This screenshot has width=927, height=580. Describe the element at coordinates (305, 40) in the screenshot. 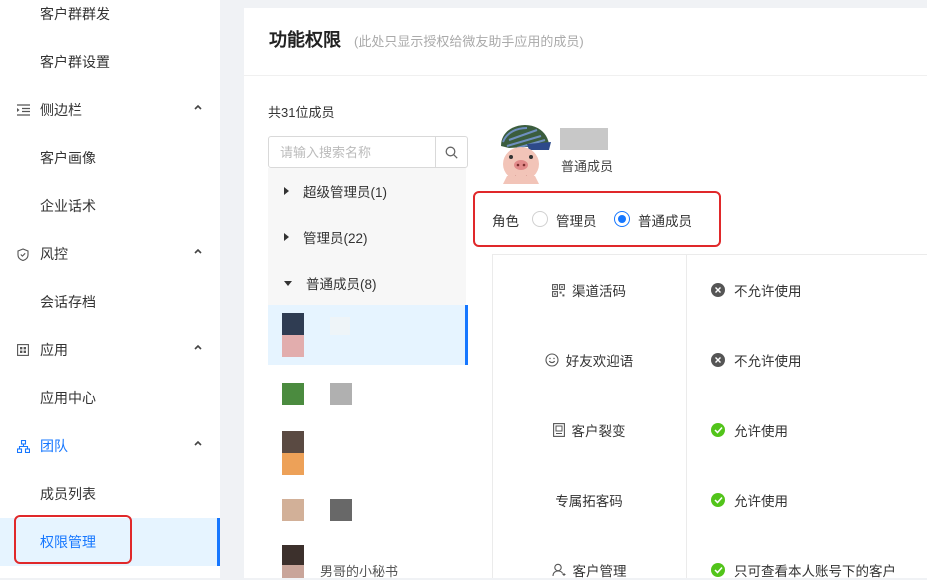

I see `page-title: 功能权限` at that location.